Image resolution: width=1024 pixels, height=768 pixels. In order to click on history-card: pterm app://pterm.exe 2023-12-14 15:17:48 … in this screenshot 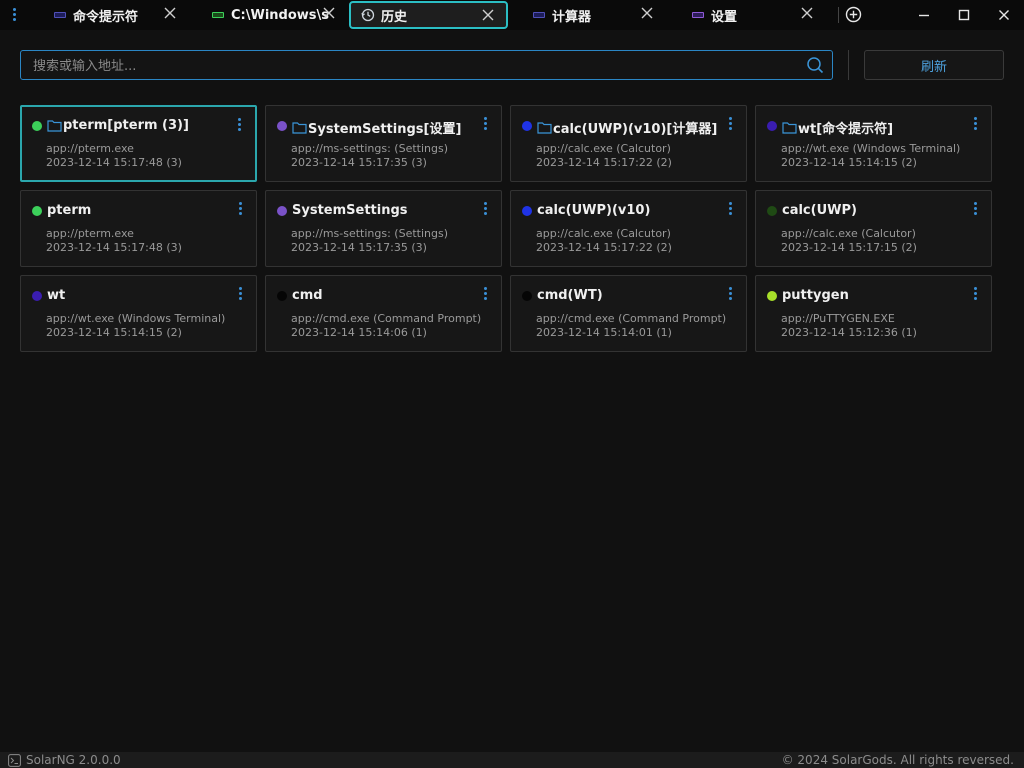, I will do `click(138, 228)`.